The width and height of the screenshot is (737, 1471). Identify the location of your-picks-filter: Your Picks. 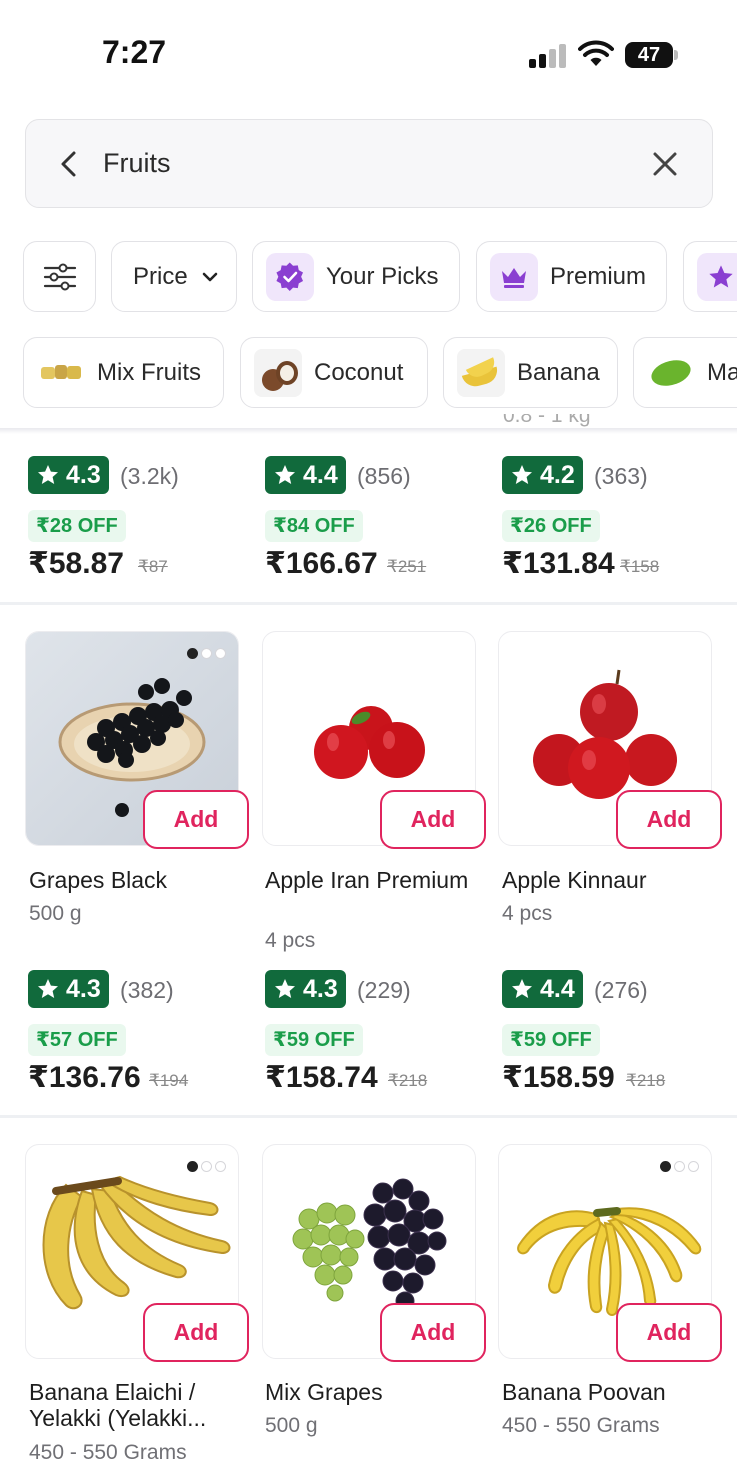
(356, 276).